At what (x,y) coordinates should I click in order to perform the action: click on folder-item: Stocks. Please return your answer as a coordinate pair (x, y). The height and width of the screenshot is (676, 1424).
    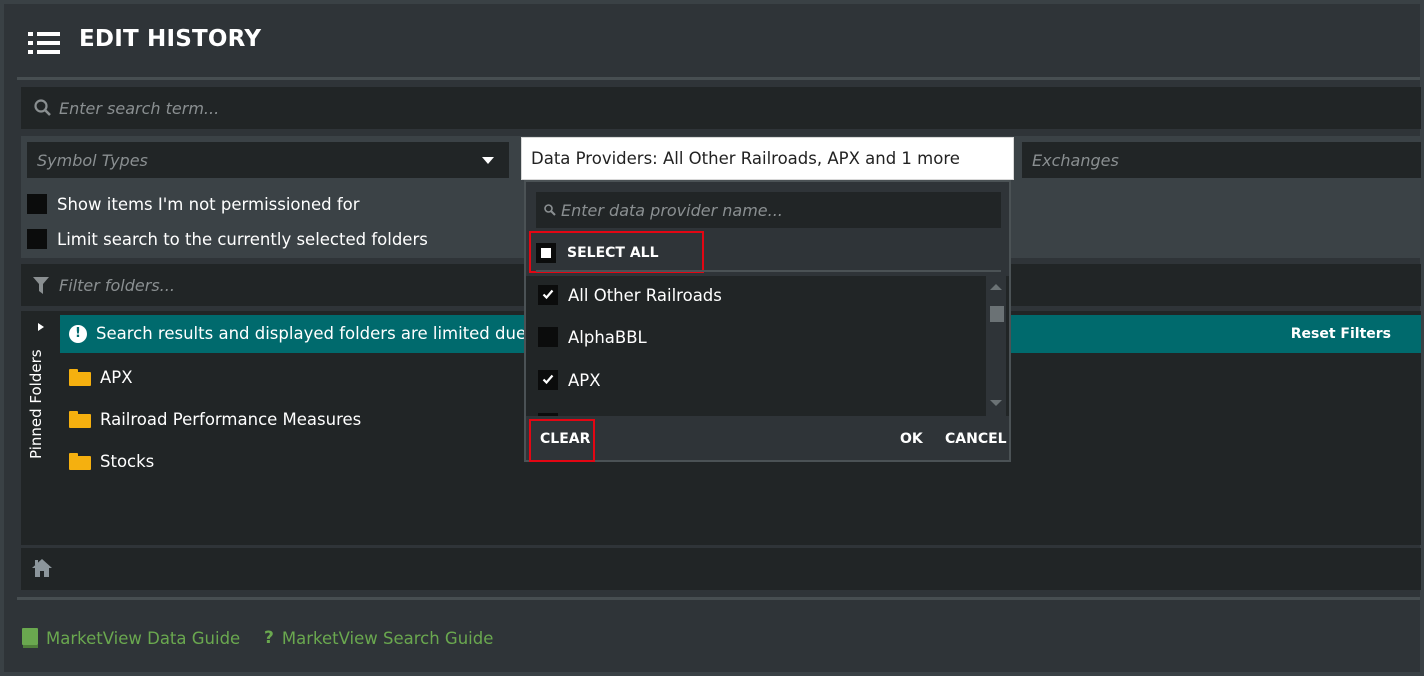
    Looking at the image, I should click on (111, 461).